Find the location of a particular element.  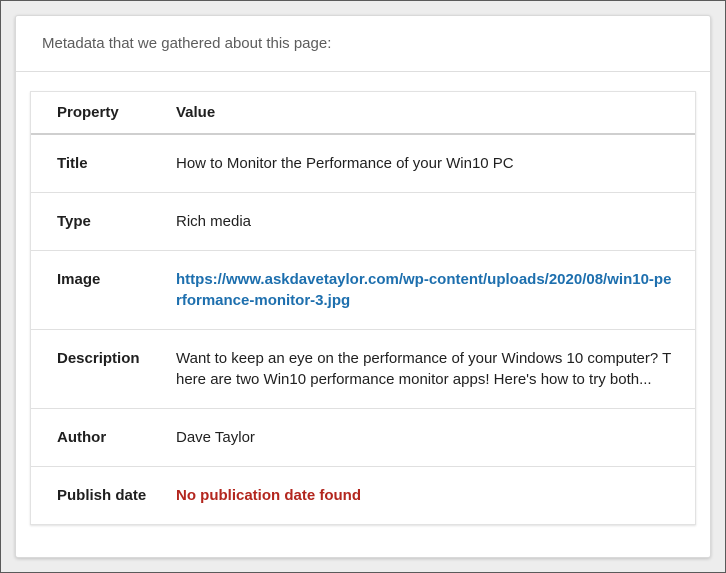

publish-date-error: No publication date found is located at coordinates (268, 495).